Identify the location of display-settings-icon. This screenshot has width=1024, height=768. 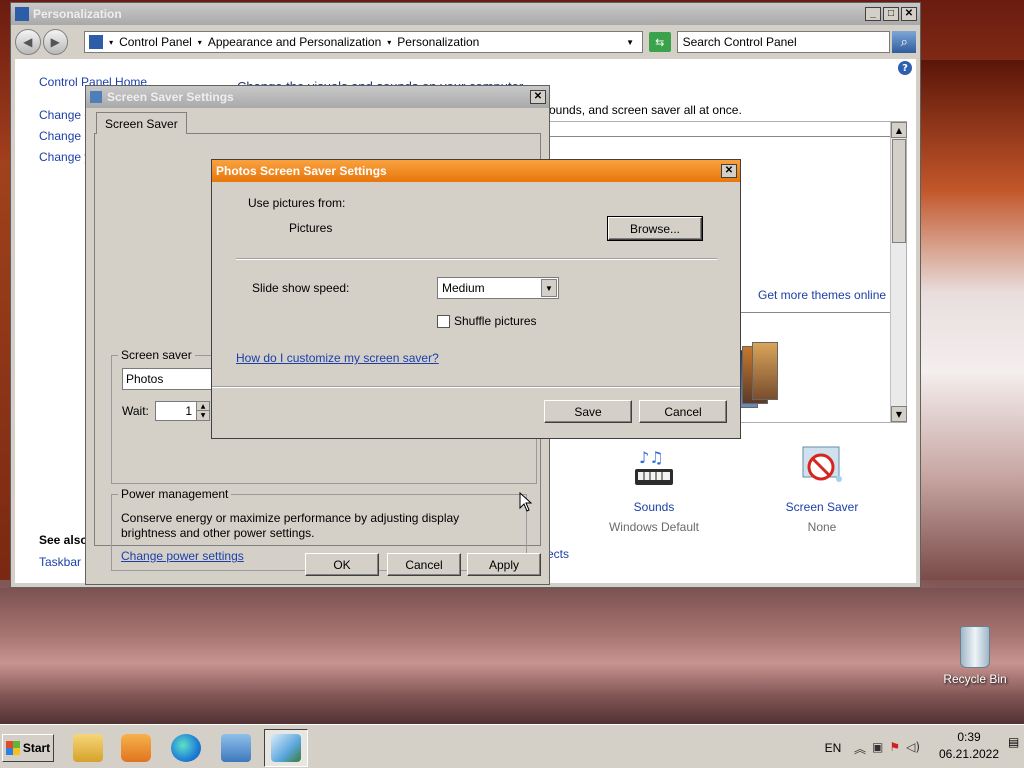
(286, 748).